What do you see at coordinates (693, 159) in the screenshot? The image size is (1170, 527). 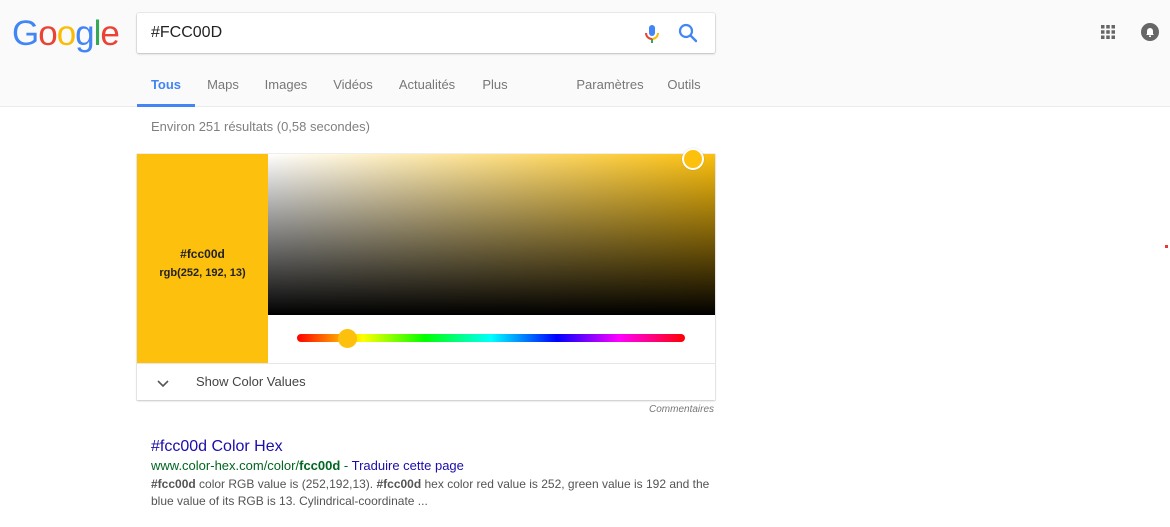 I see `saturation-value-handle` at bounding box center [693, 159].